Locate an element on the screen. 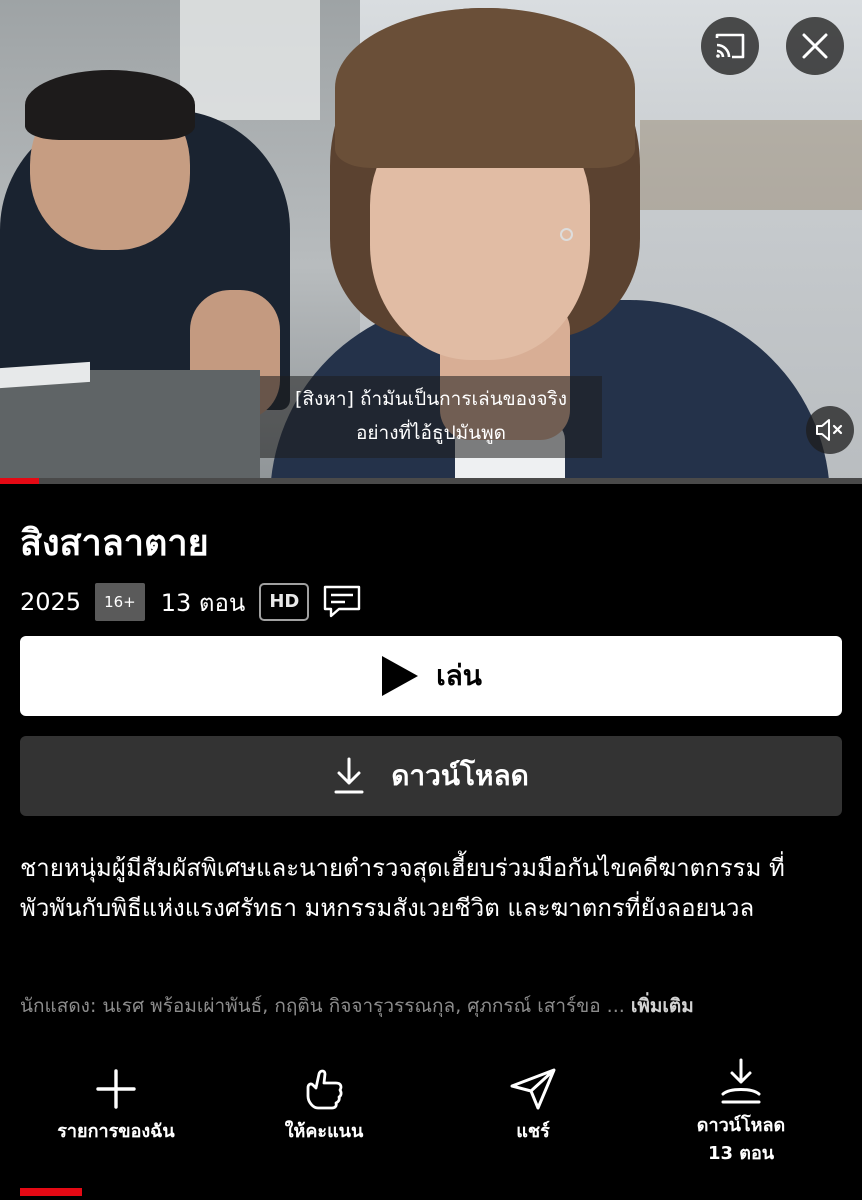 This screenshot has height=1200, width=862. show-metadata: 2025 16+ 13 ตอน HD is located at coordinates (190, 602).